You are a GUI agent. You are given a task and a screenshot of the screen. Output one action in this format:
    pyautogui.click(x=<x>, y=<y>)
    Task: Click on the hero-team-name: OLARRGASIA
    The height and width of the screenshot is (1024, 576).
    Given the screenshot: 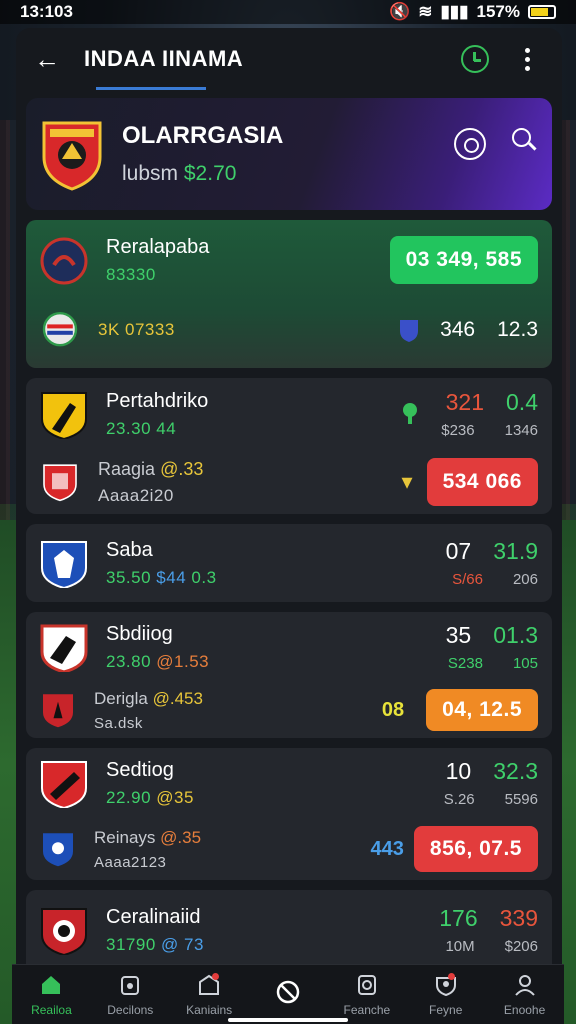 What is the action you would take?
    pyautogui.click(x=203, y=135)
    